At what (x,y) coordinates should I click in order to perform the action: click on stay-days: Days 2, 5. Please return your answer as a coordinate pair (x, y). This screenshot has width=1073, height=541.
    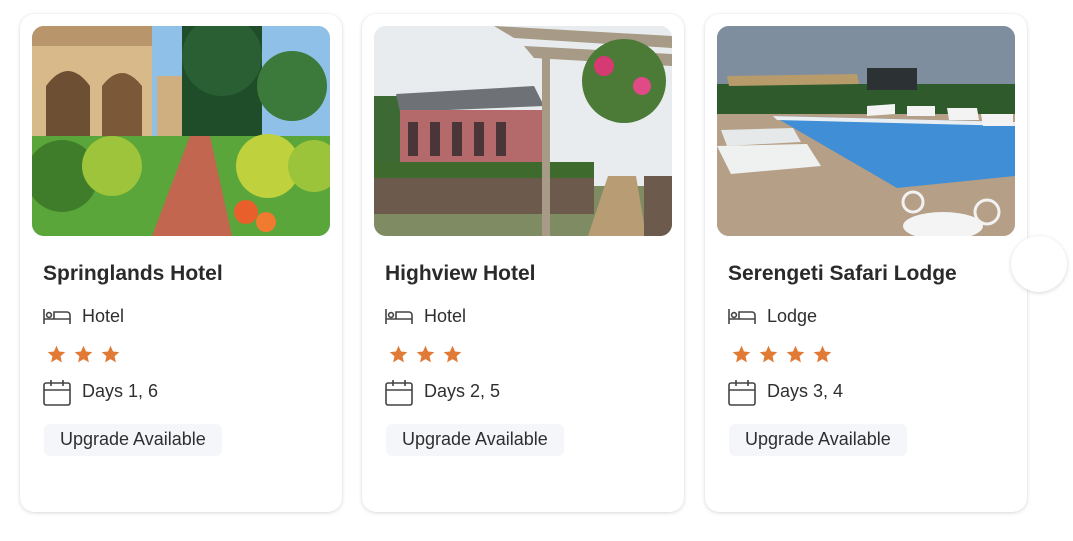
    Looking at the image, I should click on (442, 392).